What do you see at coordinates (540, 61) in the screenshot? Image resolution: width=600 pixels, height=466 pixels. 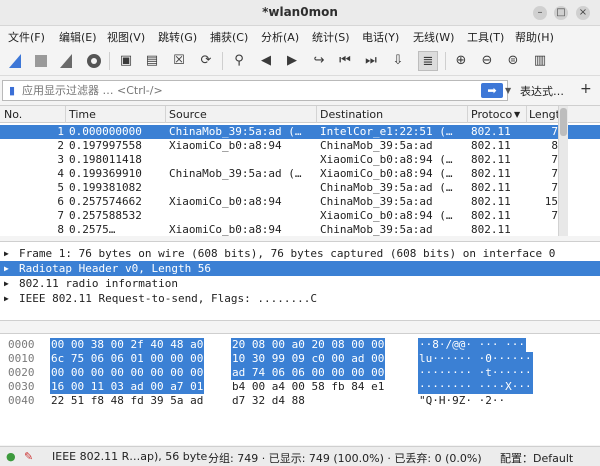 I see `resize-columns-icon: ▥` at bounding box center [540, 61].